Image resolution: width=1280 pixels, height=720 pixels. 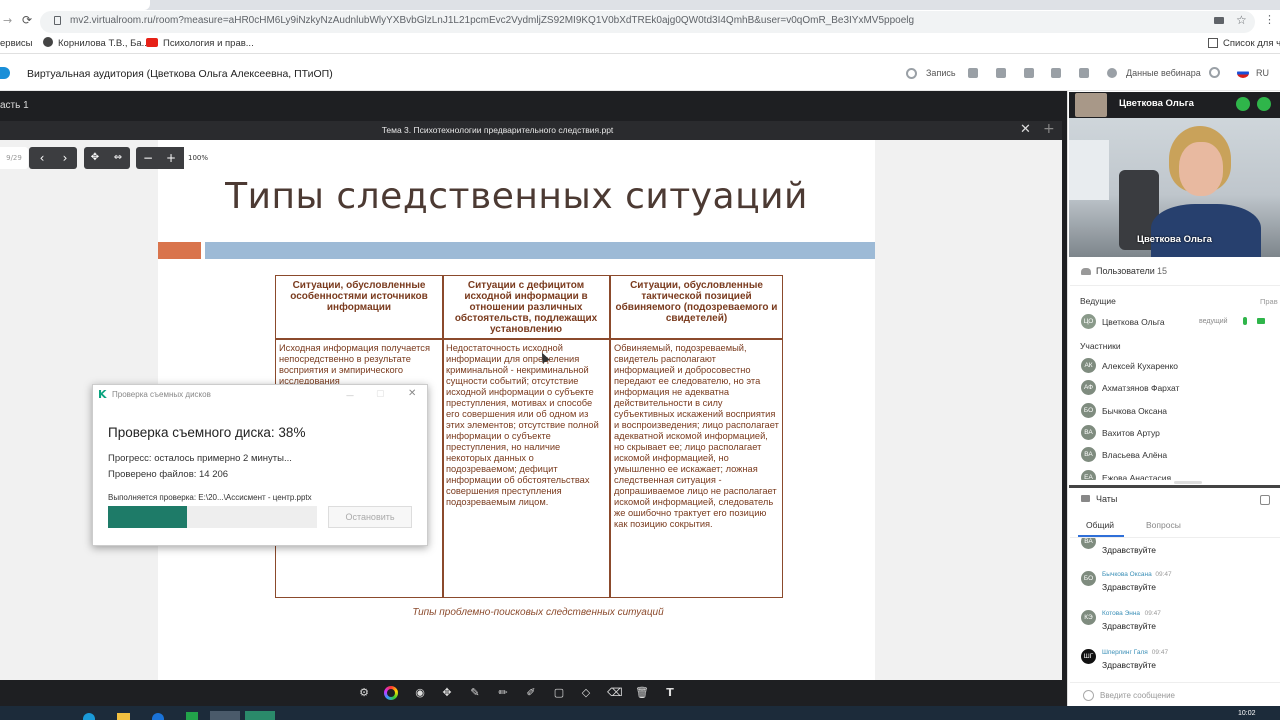 I want to click on reload-icon: ⟳, so click(x=27, y=20).